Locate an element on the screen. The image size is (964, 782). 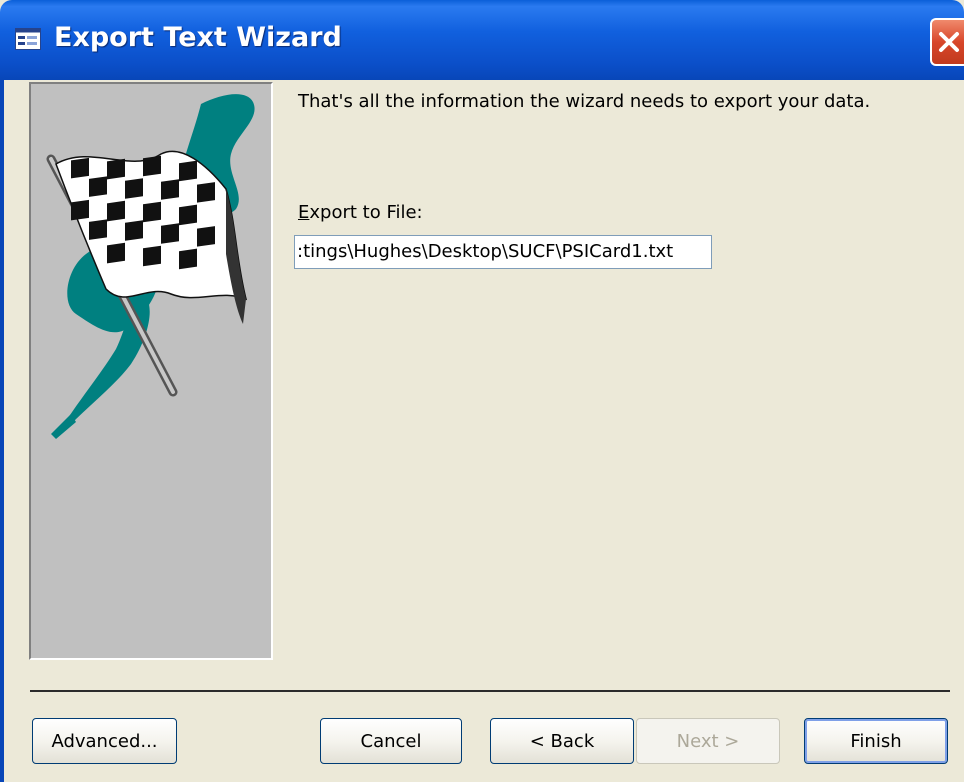
title-bar: Export Text Wizard is located at coordinates (482, 40).